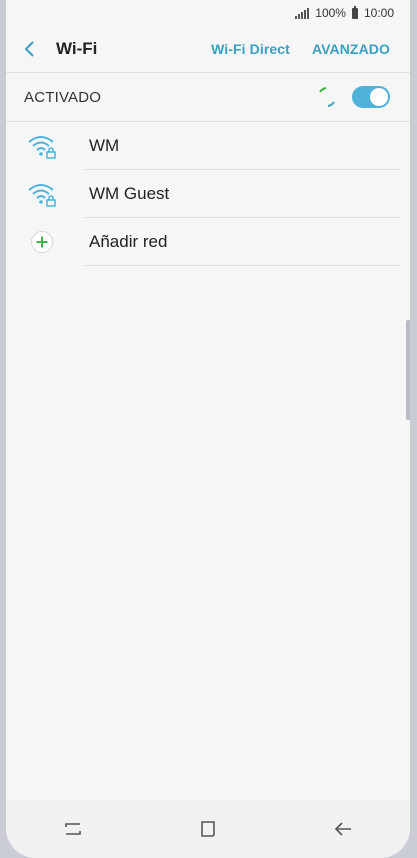 The height and width of the screenshot is (858, 417). I want to click on clock: 10:00, so click(378, 13).